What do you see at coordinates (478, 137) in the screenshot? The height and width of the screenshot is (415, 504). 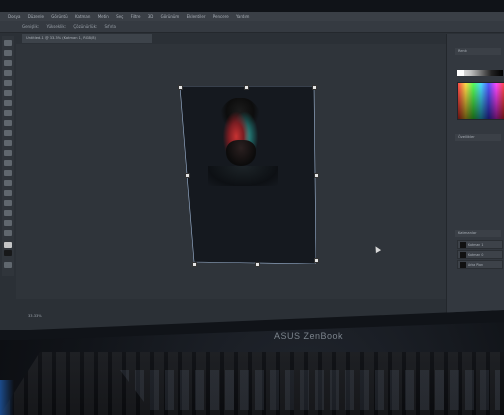 I see `tab-properties: Özellikler` at bounding box center [478, 137].